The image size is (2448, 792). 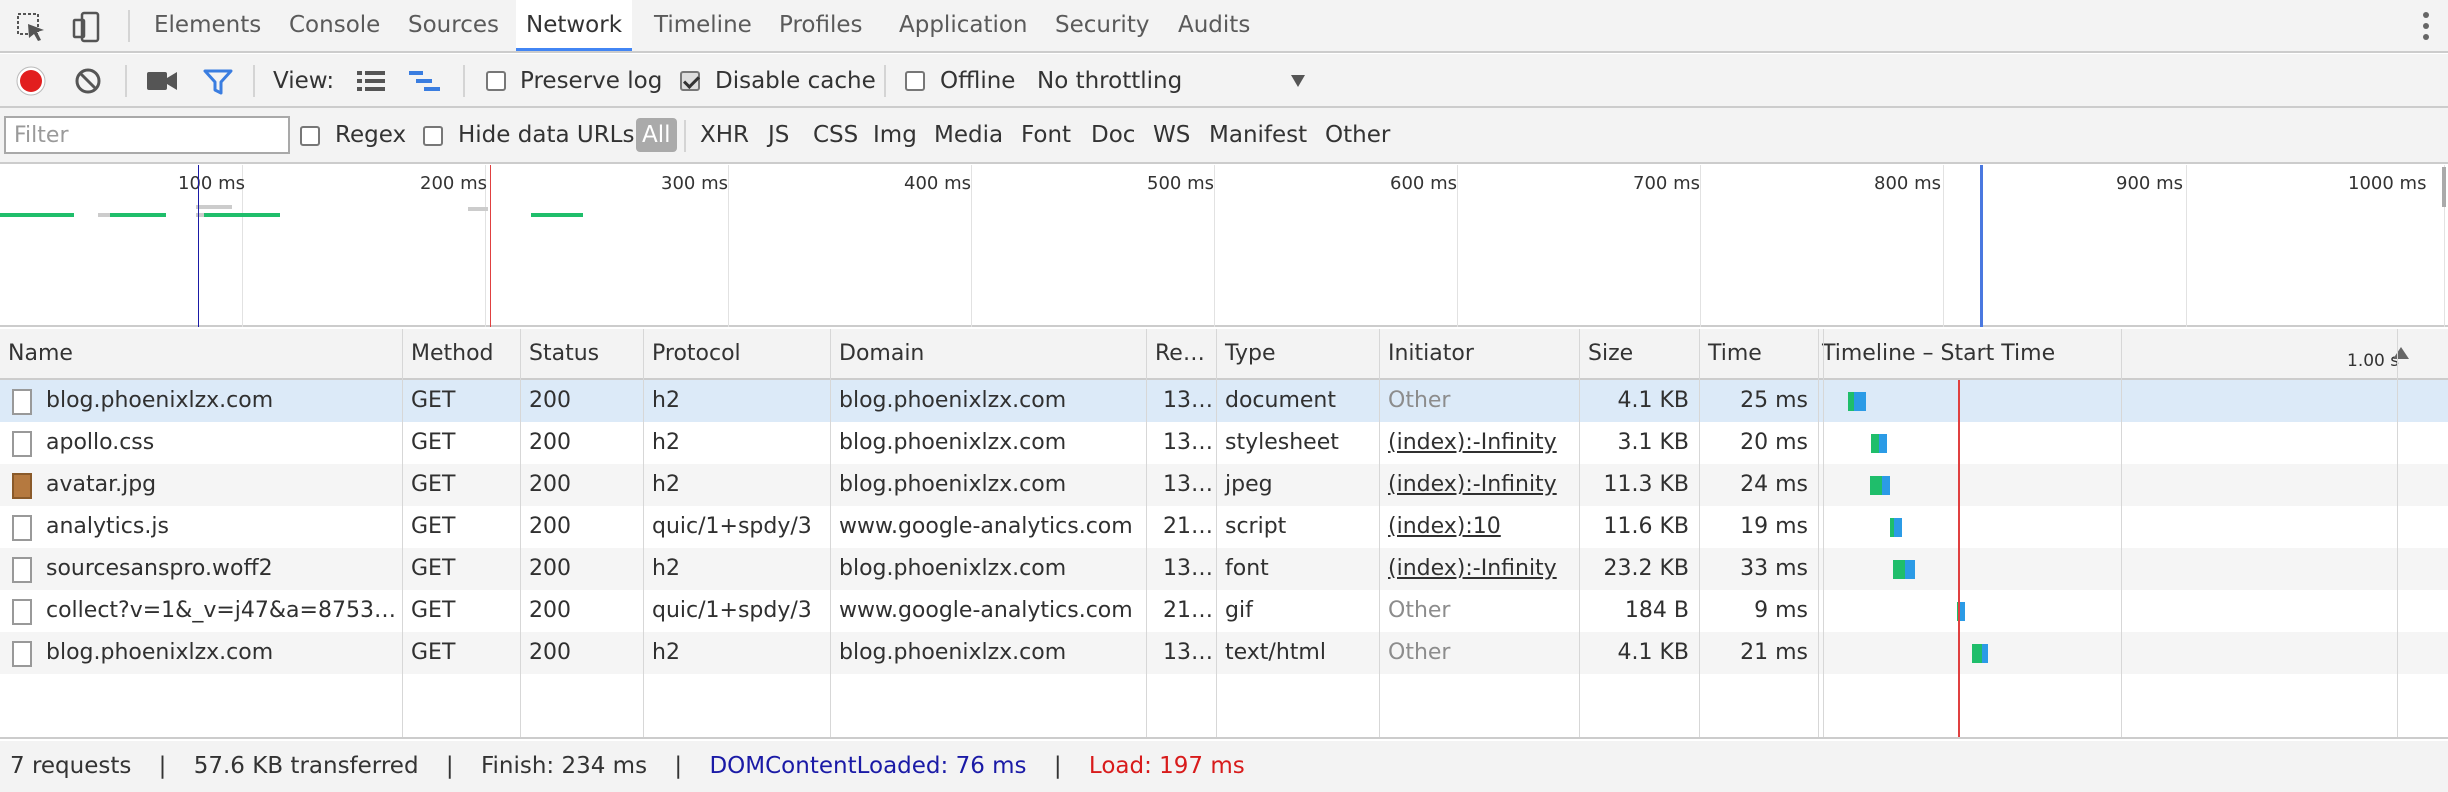 What do you see at coordinates (986, 610) in the screenshot?
I see `request-domain: www.google-analytics.com` at bounding box center [986, 610].